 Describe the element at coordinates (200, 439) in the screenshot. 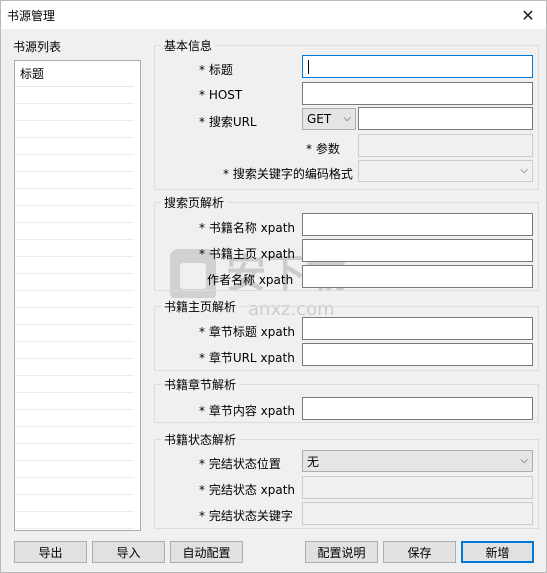

I see `group-status-title: 书籍状态解析` at that location.